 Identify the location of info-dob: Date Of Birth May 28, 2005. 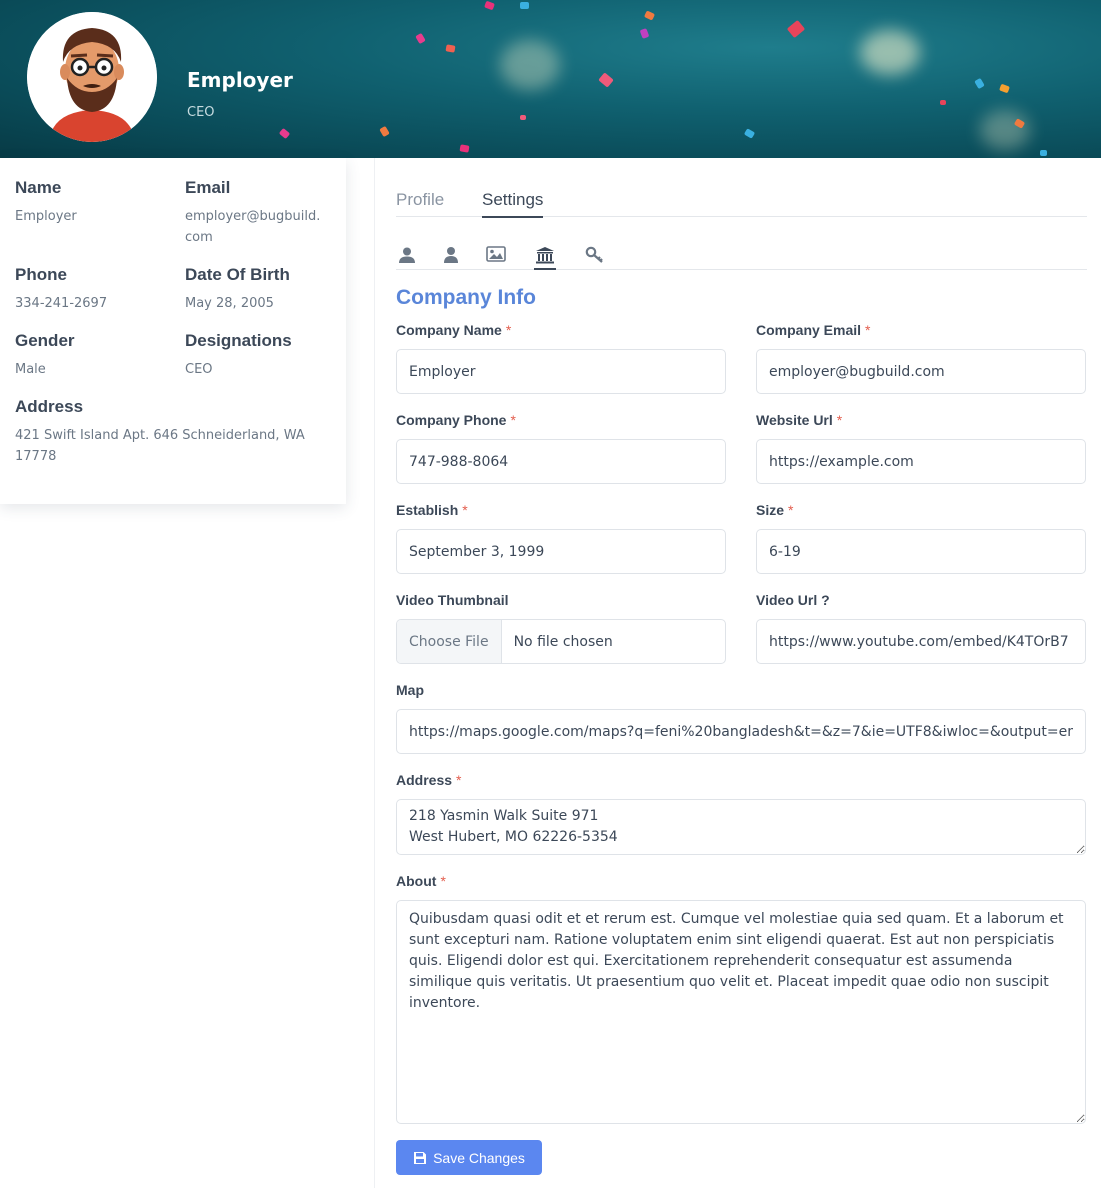
(260, 289).